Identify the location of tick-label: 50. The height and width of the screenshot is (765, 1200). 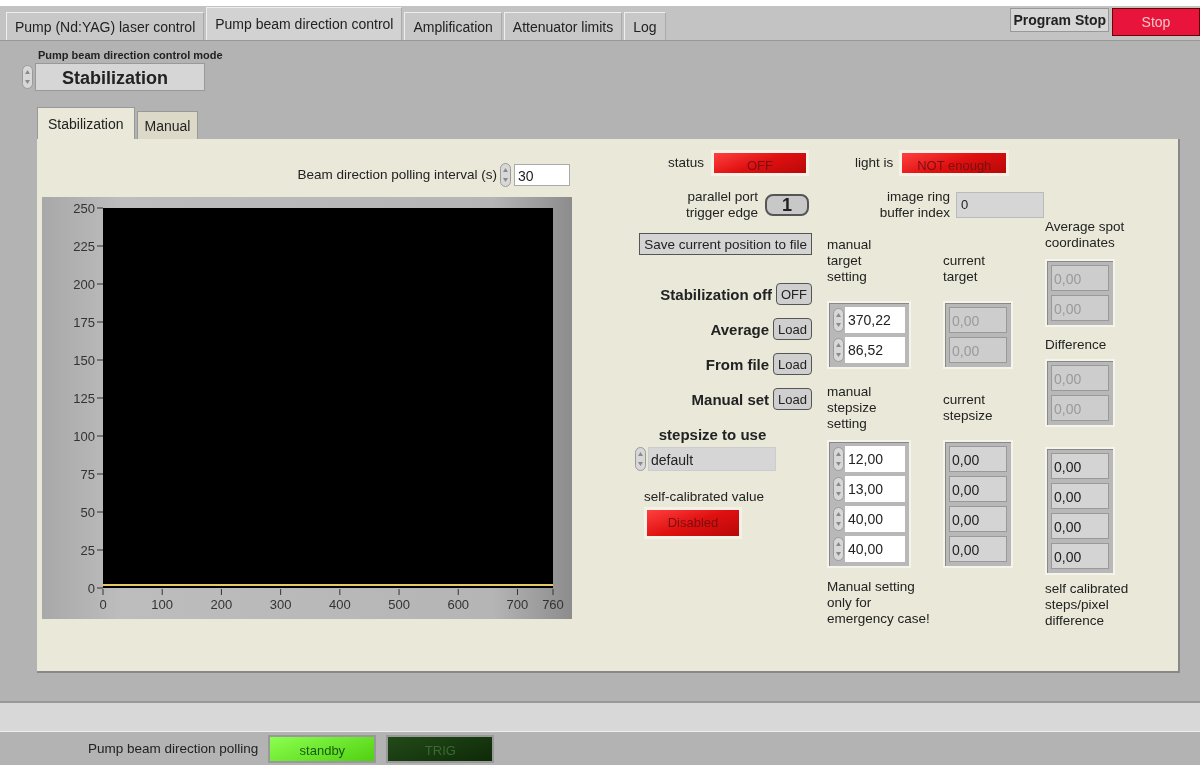
(87, 512).